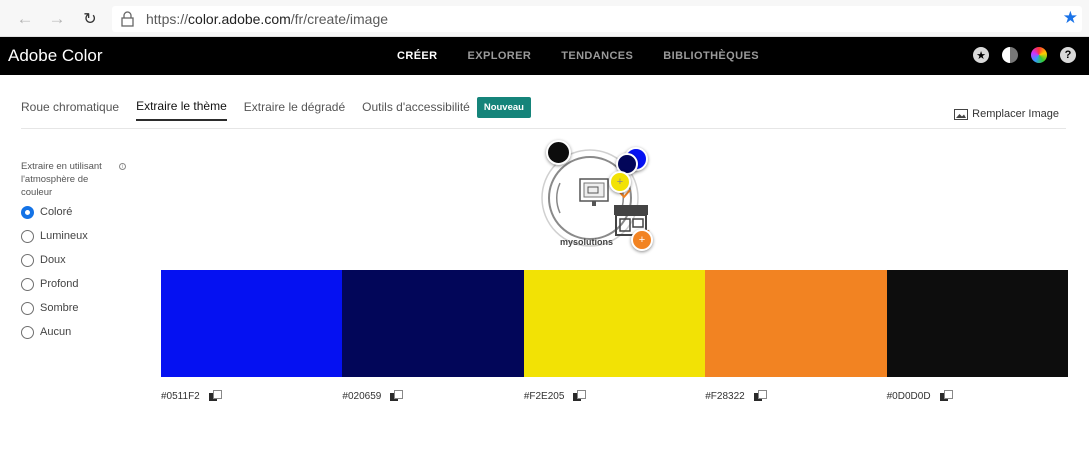 The height and width of the screenshot is (452, 1089). Describe the element at coordinates (981, 55) in the screenshot. I see `profile-icon: ★` at that location.